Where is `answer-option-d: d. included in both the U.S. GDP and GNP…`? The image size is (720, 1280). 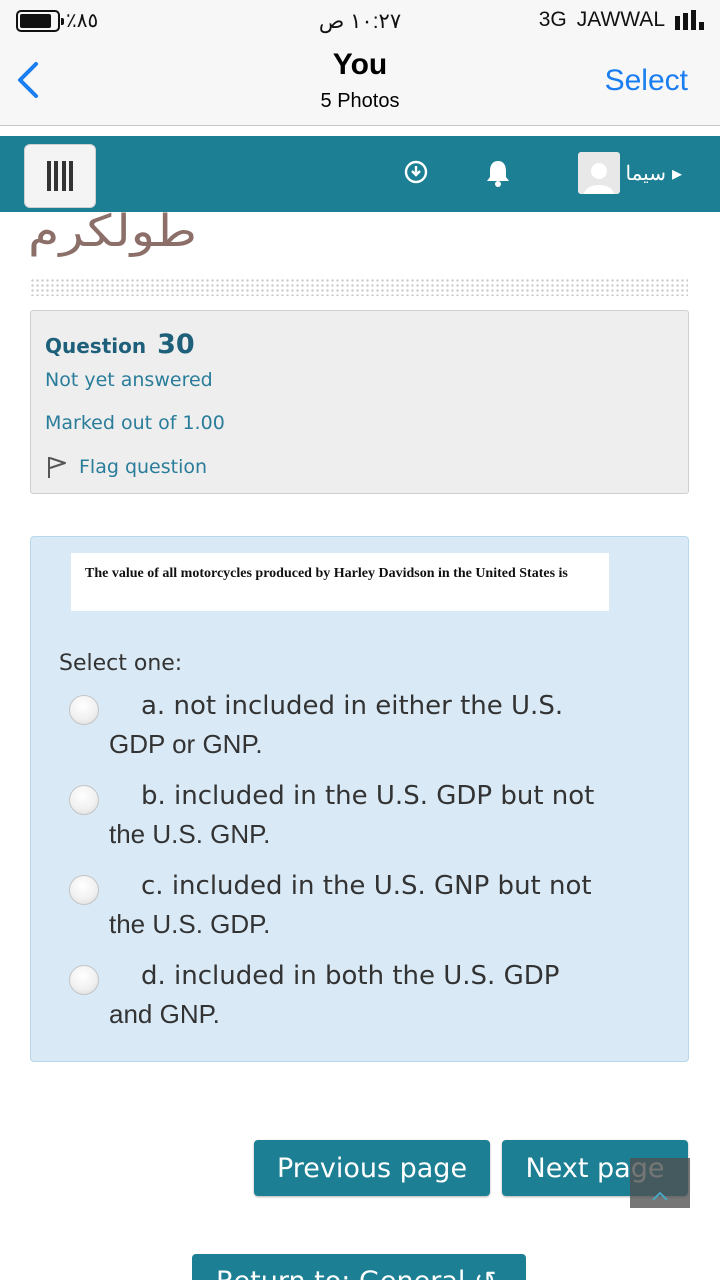 answer-option-d: d. included in both the U.S. GDP and GNP… is located at coordinates (349, 1001).